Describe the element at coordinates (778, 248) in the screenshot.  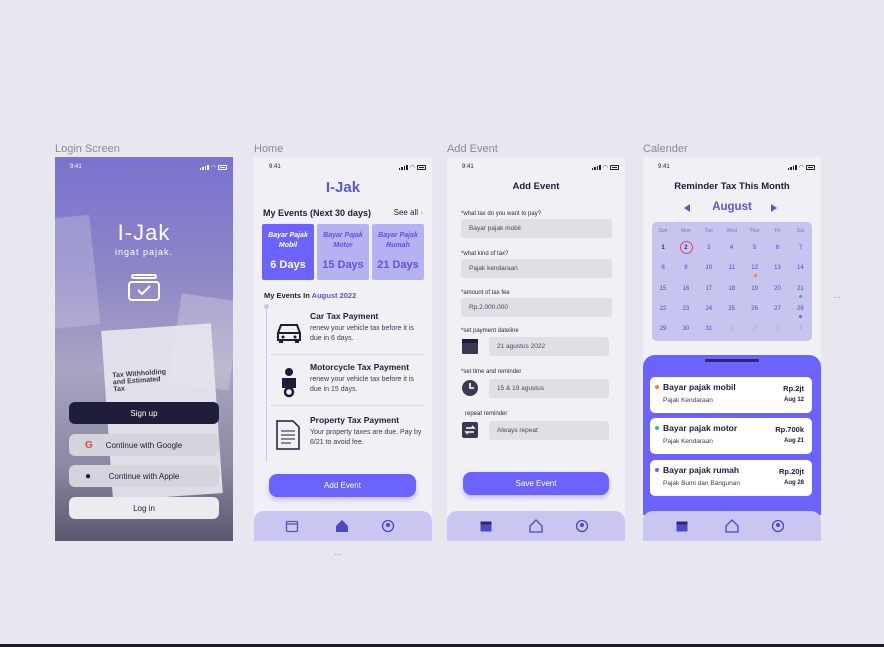
I see `calendar-day: 6` at that location.